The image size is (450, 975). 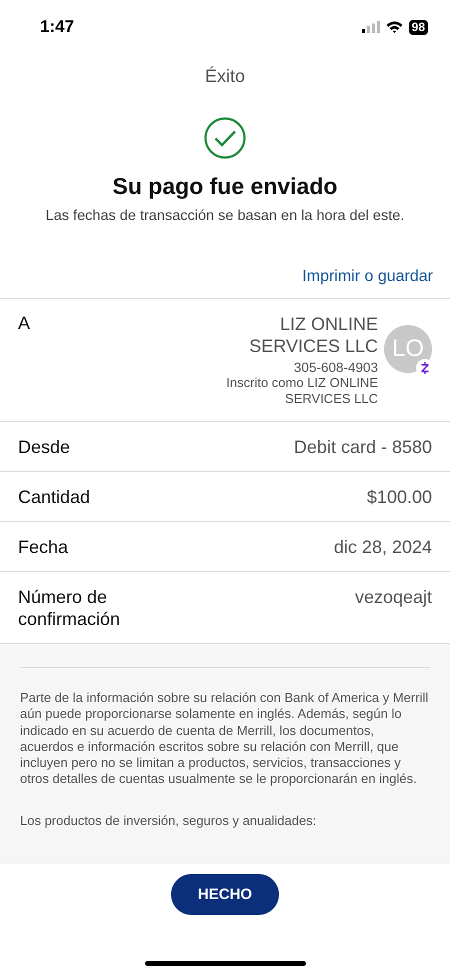 What do you see at coordinates (225, 216) in the screenshot?
I see `timezone-note: Las fechas de transacción se basan en la hora del este.` at bounding box center [225, 216].